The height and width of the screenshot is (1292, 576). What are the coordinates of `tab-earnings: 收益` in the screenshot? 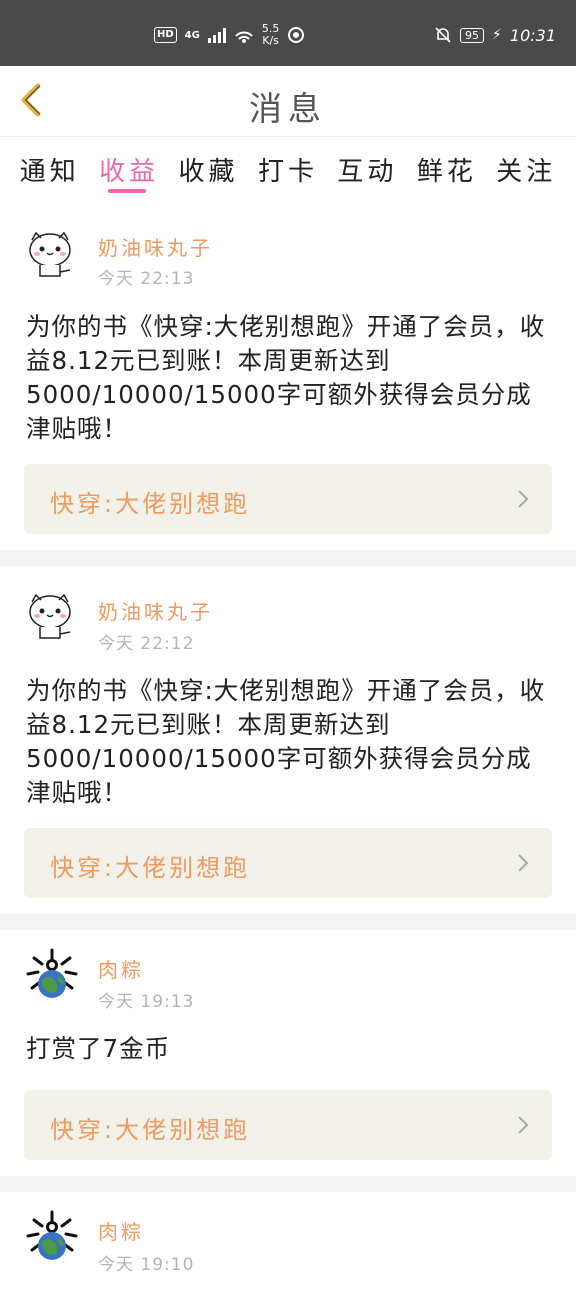 It's located at (129, 170).